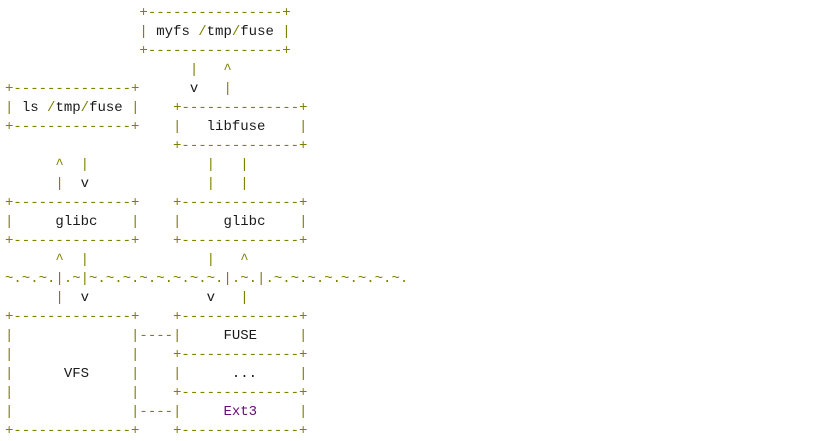  Describe the element at coordinates (236, 127) in the screenshot. I see `diagram-segment: libfuse` at that location.